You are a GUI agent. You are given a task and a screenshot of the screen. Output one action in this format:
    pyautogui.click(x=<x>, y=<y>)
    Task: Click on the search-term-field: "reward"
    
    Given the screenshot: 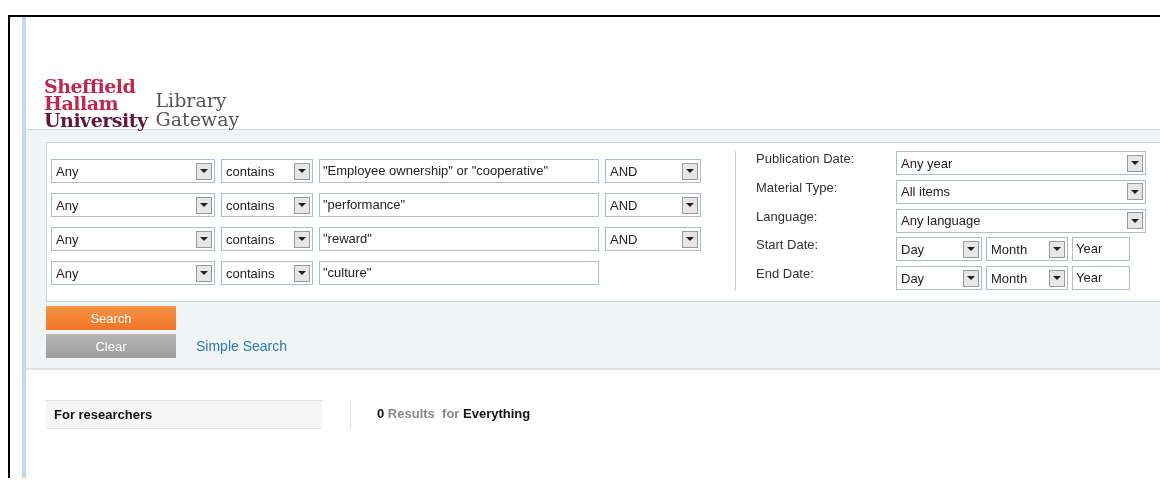 What is the action you would take?
    pyautogui.click(x=459, y=239)
    